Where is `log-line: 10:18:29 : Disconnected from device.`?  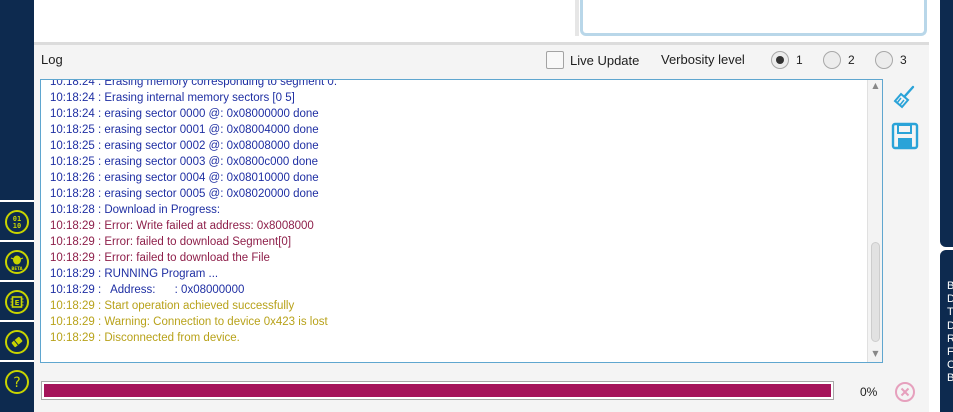 log-line: 10:18:29 : Disconnected from device. is located at coordinates (145, 338).